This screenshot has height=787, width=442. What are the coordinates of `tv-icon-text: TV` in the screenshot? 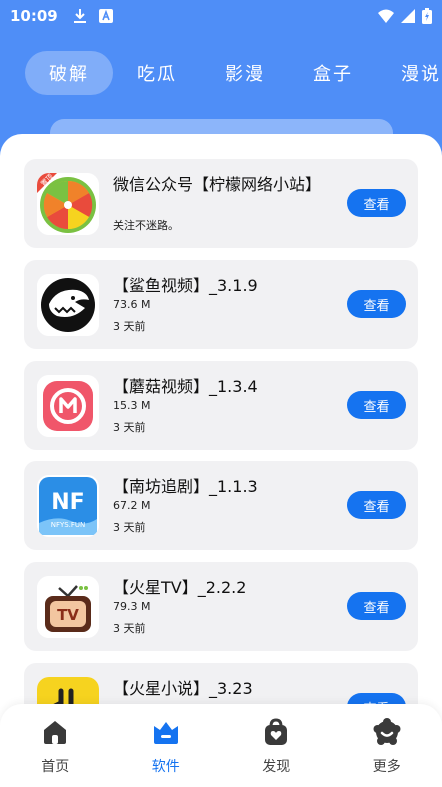 It's located at (68, 615).